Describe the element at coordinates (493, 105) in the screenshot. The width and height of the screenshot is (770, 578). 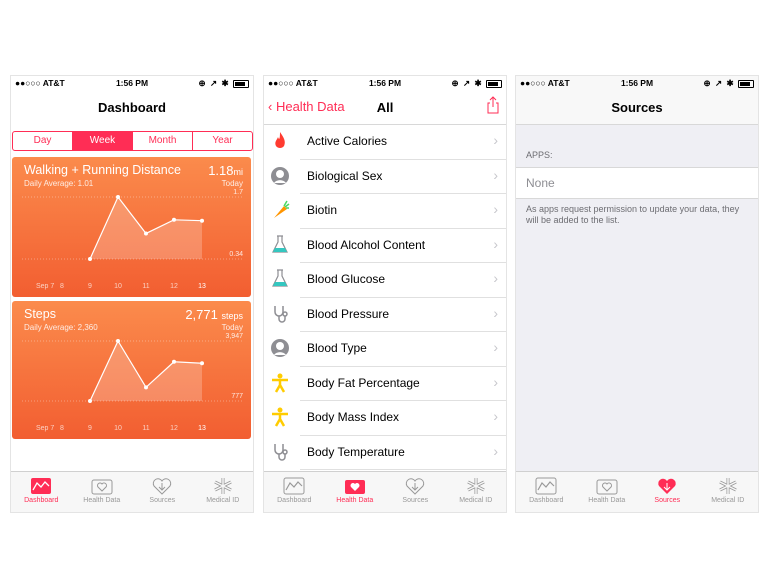
I see `share-icon` at that location.